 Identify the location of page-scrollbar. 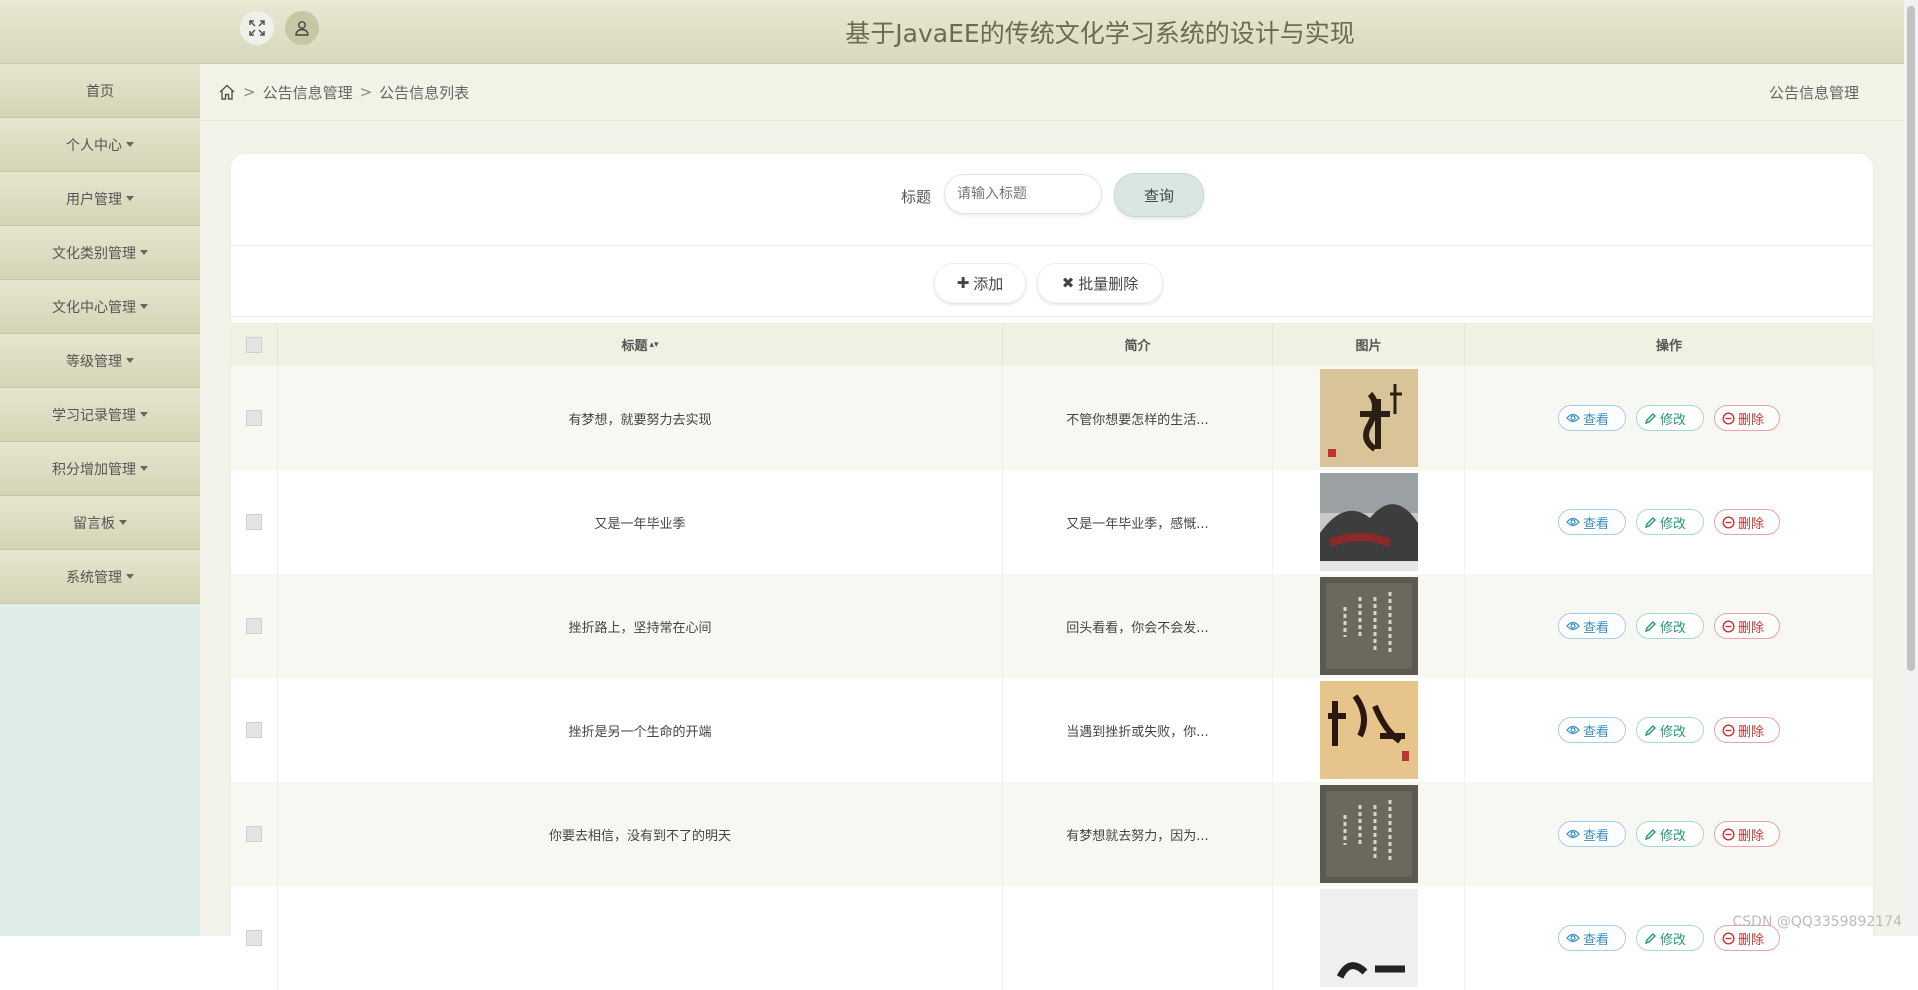
(1911, 468).